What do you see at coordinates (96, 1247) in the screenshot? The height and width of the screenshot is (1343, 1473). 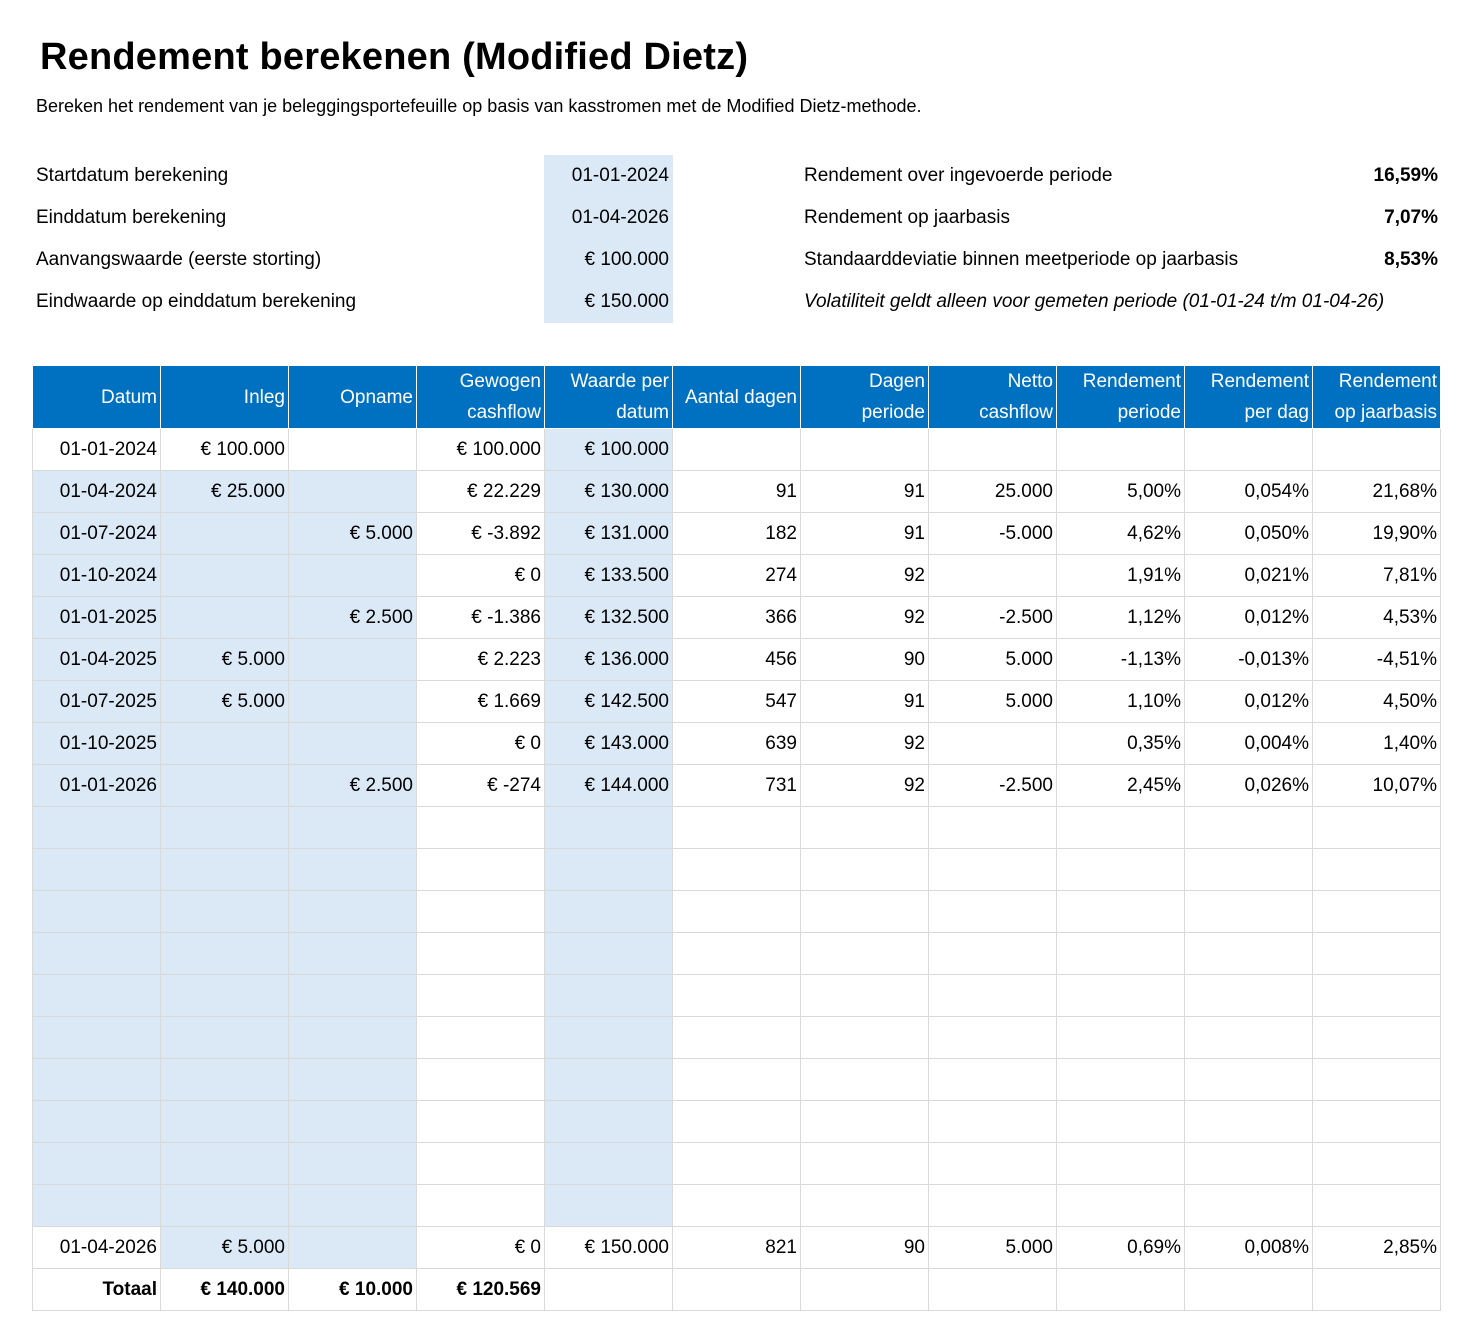 I see `cell-datum: 01-04-2026` at bounding box center [96, 1247].